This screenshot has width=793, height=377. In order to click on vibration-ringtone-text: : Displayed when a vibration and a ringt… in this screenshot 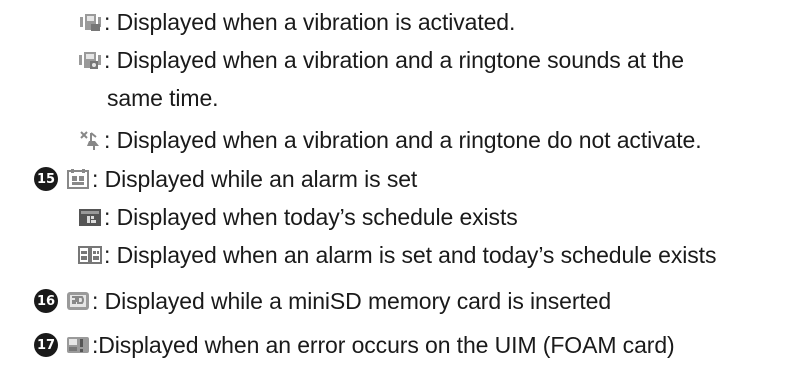, I will do `click(394, 59)`.